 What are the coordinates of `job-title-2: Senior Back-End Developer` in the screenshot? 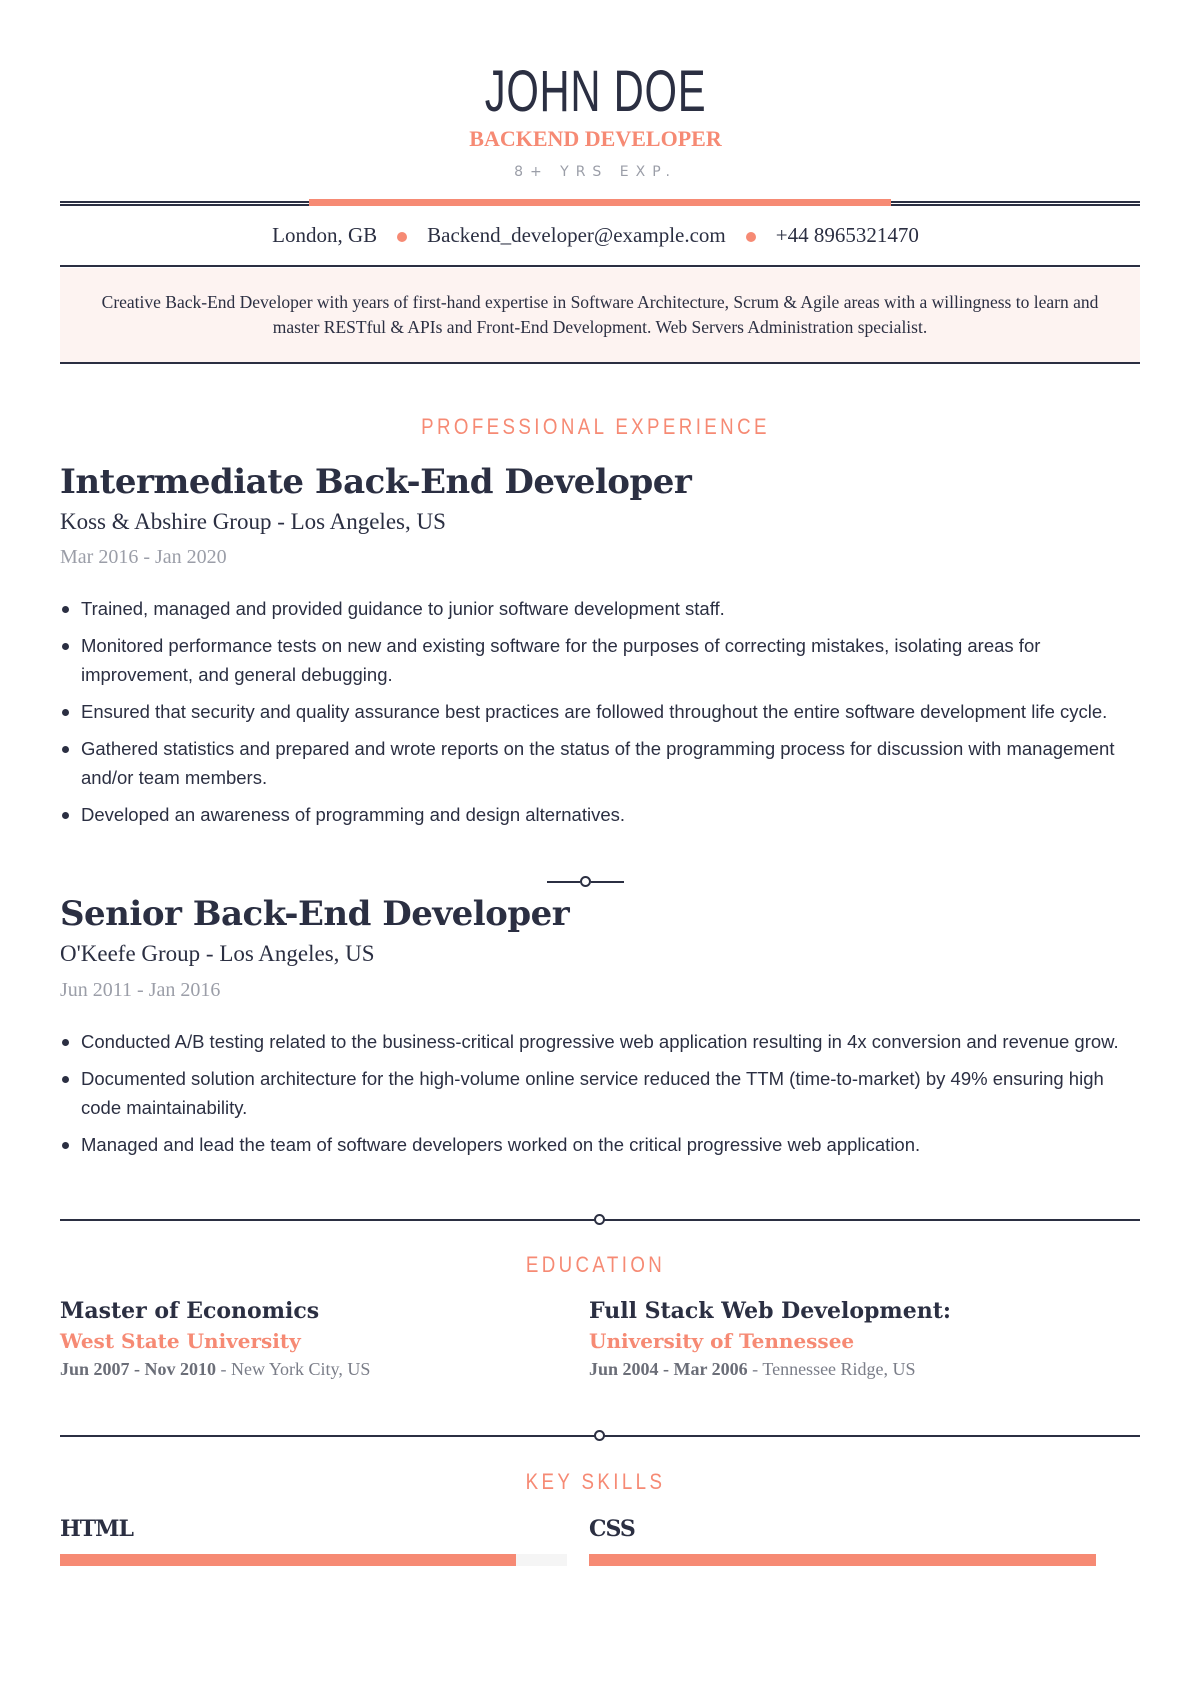 It's located at (315, 914).